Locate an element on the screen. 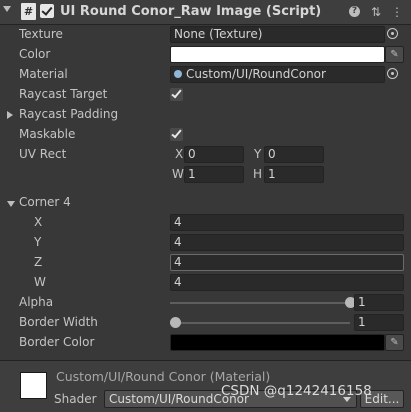 This screenshot has height=412, width=411. corner-w-label: W is located at coordinates (40, 282).